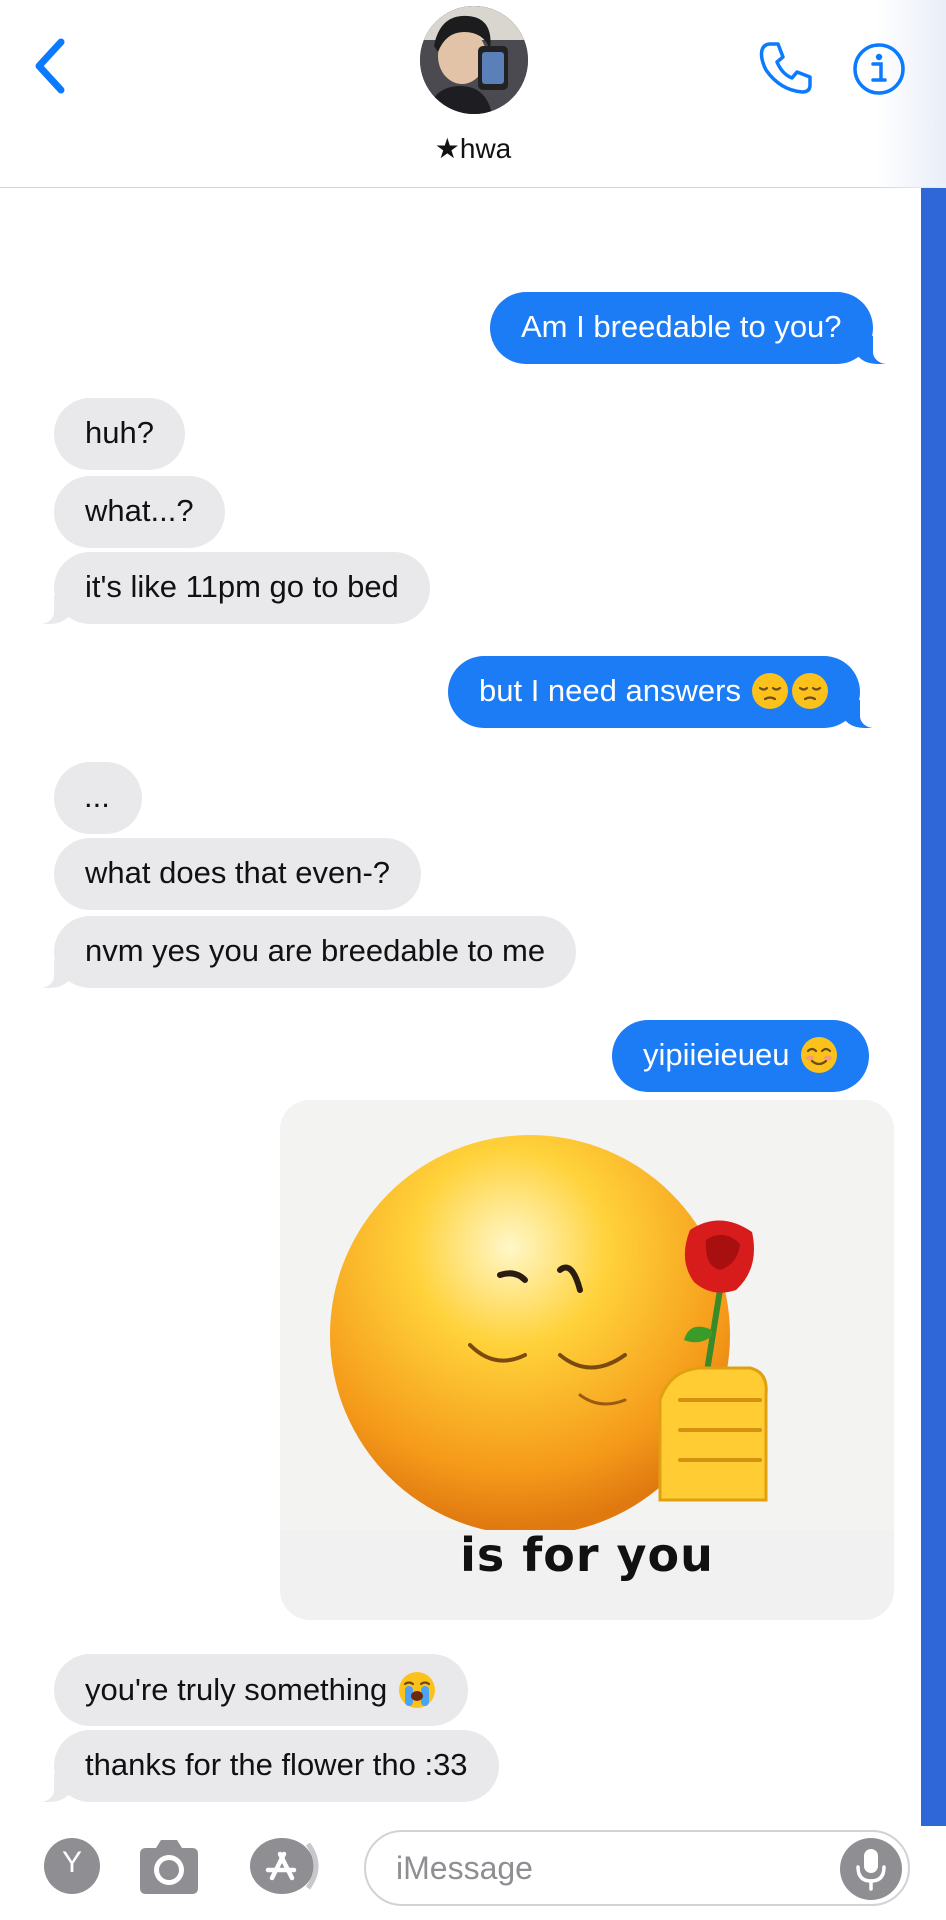 The image size is (946, 1920). Describe the element at coordinates (464, 1868) in the screenshot. I see `message-input-placeholder: iMessage` at that location.